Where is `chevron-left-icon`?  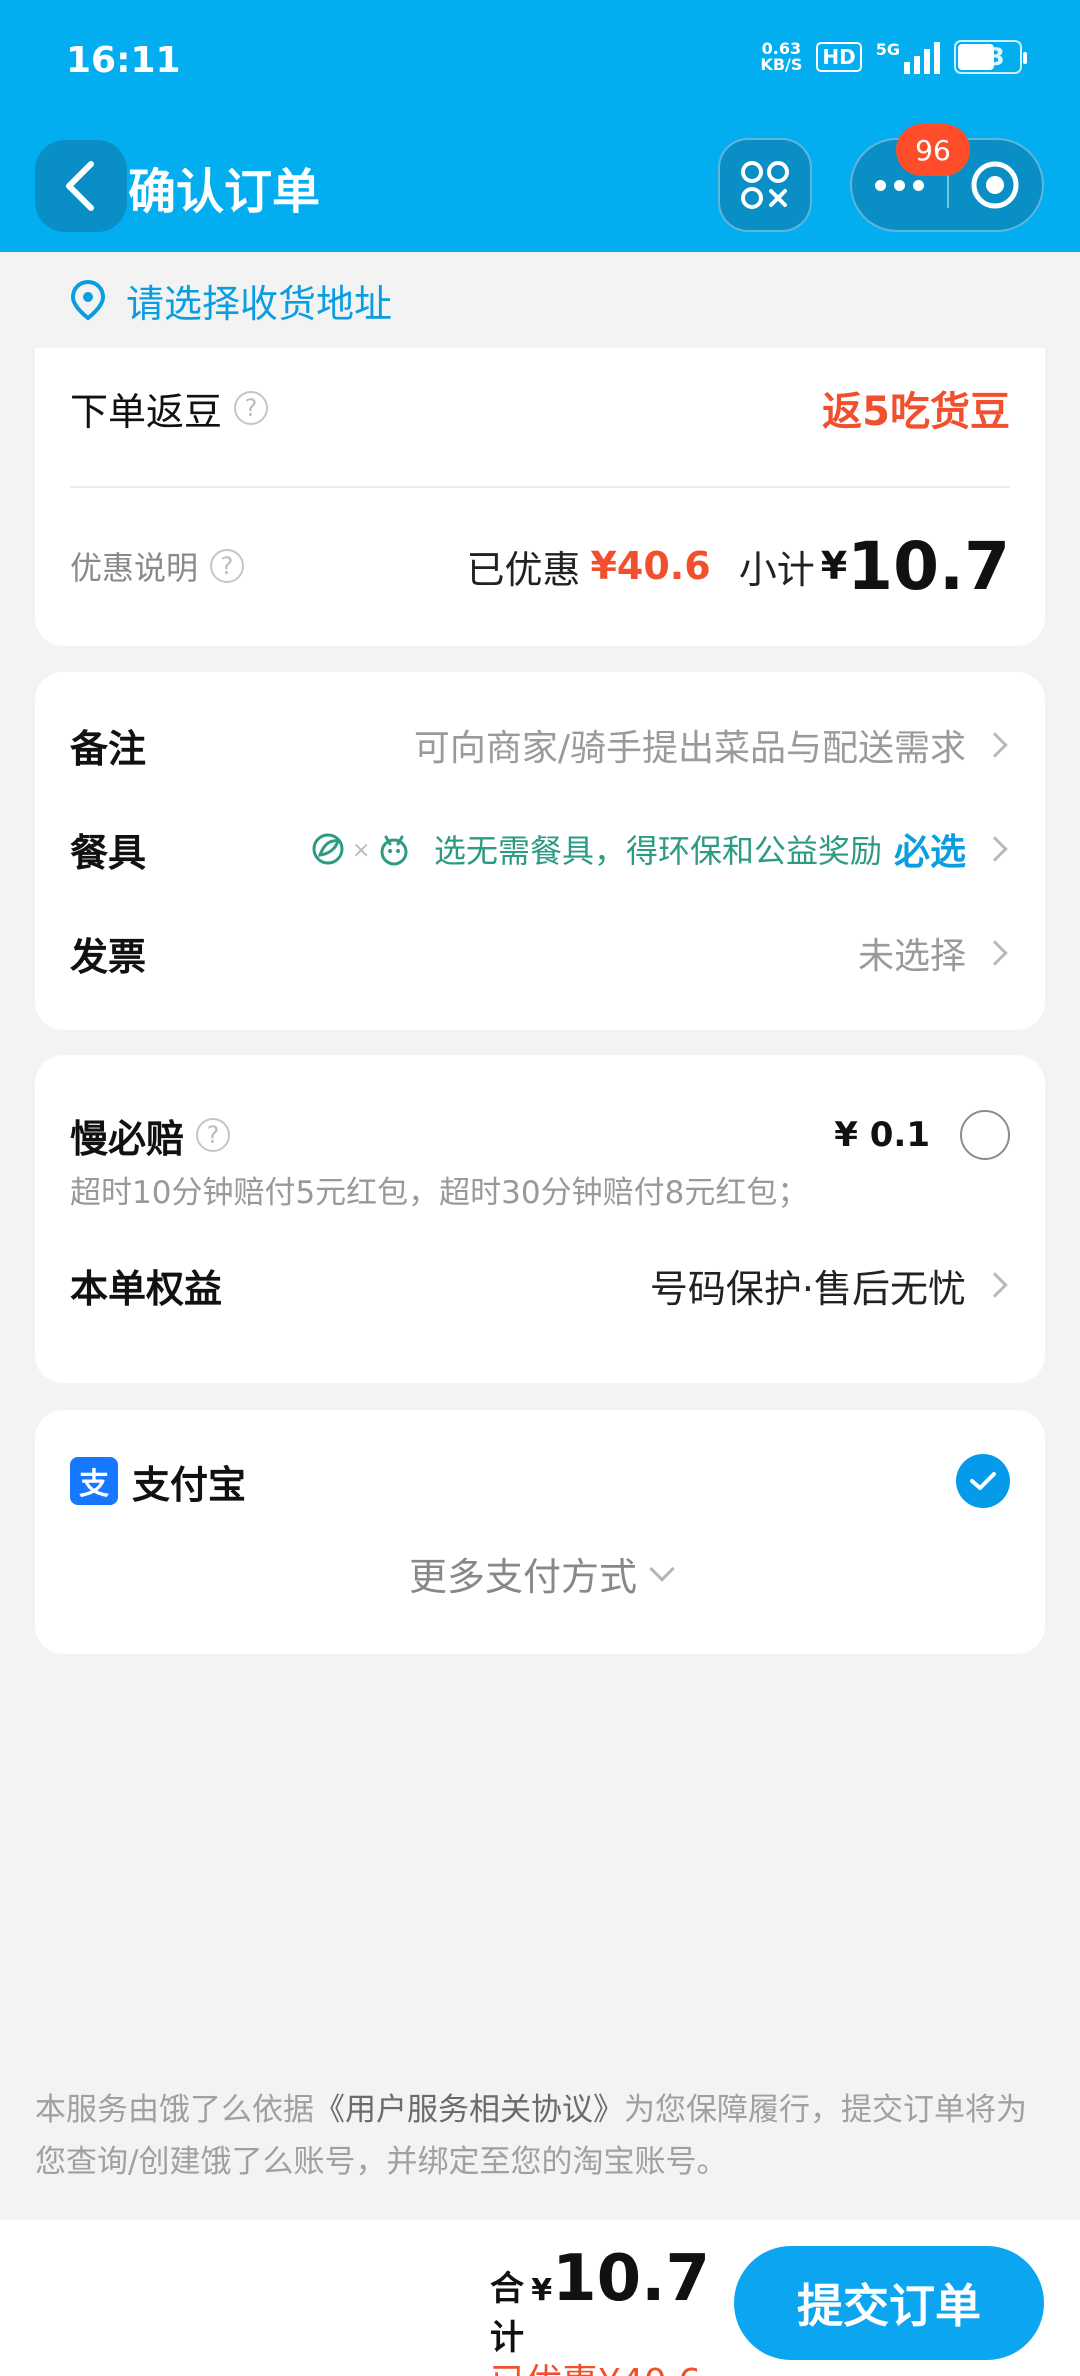 chevron-left-icon is located at coordinates (80, 186).